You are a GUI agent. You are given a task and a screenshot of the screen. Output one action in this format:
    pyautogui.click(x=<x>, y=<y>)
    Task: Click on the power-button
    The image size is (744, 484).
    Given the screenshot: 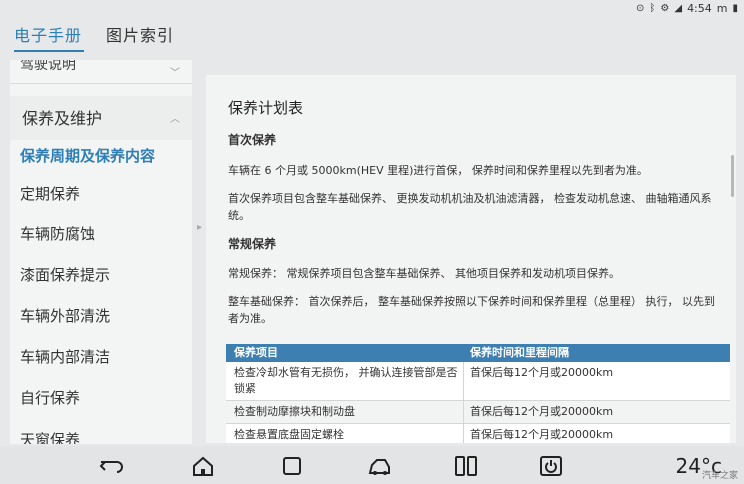 What is the action you would take?
    pyautogui.click(x=551, y=466)
    